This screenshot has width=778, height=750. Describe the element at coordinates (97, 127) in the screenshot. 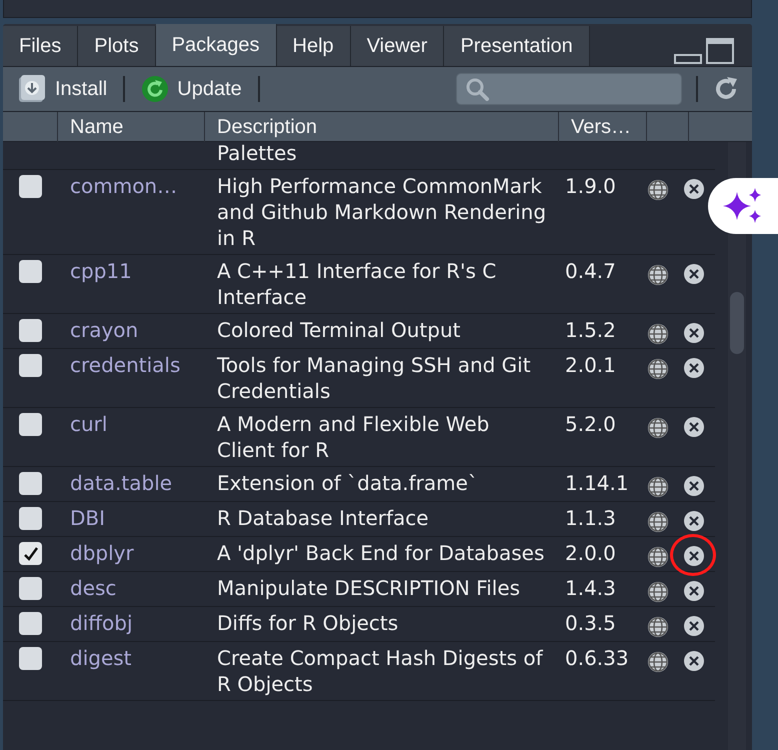

I see `column-header: Name` at that location.